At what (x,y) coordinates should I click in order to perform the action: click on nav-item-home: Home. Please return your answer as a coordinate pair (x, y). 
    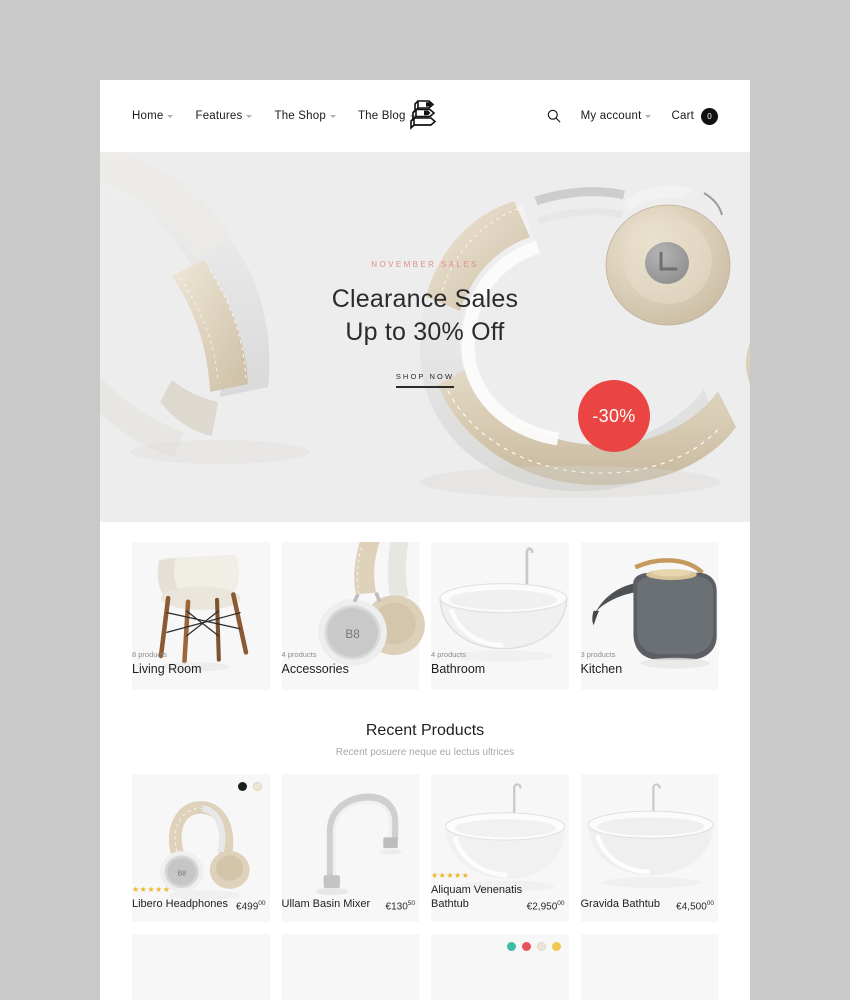
    Looking at the image, I should click on (153, 116).